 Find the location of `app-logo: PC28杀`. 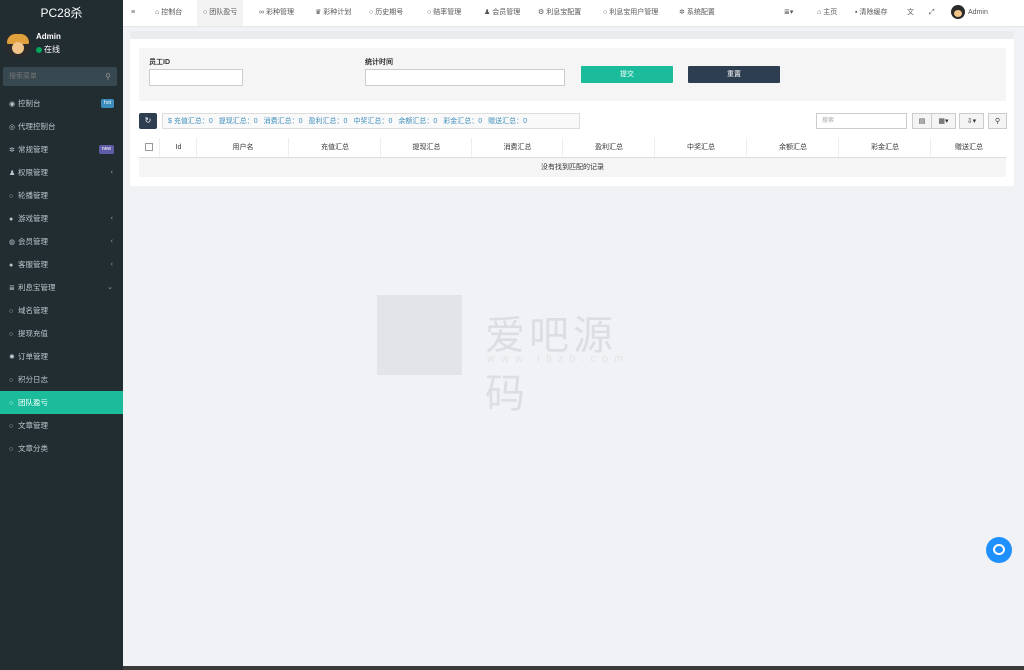

app-logo: PC28杀 is located at coordinates (61, 13).